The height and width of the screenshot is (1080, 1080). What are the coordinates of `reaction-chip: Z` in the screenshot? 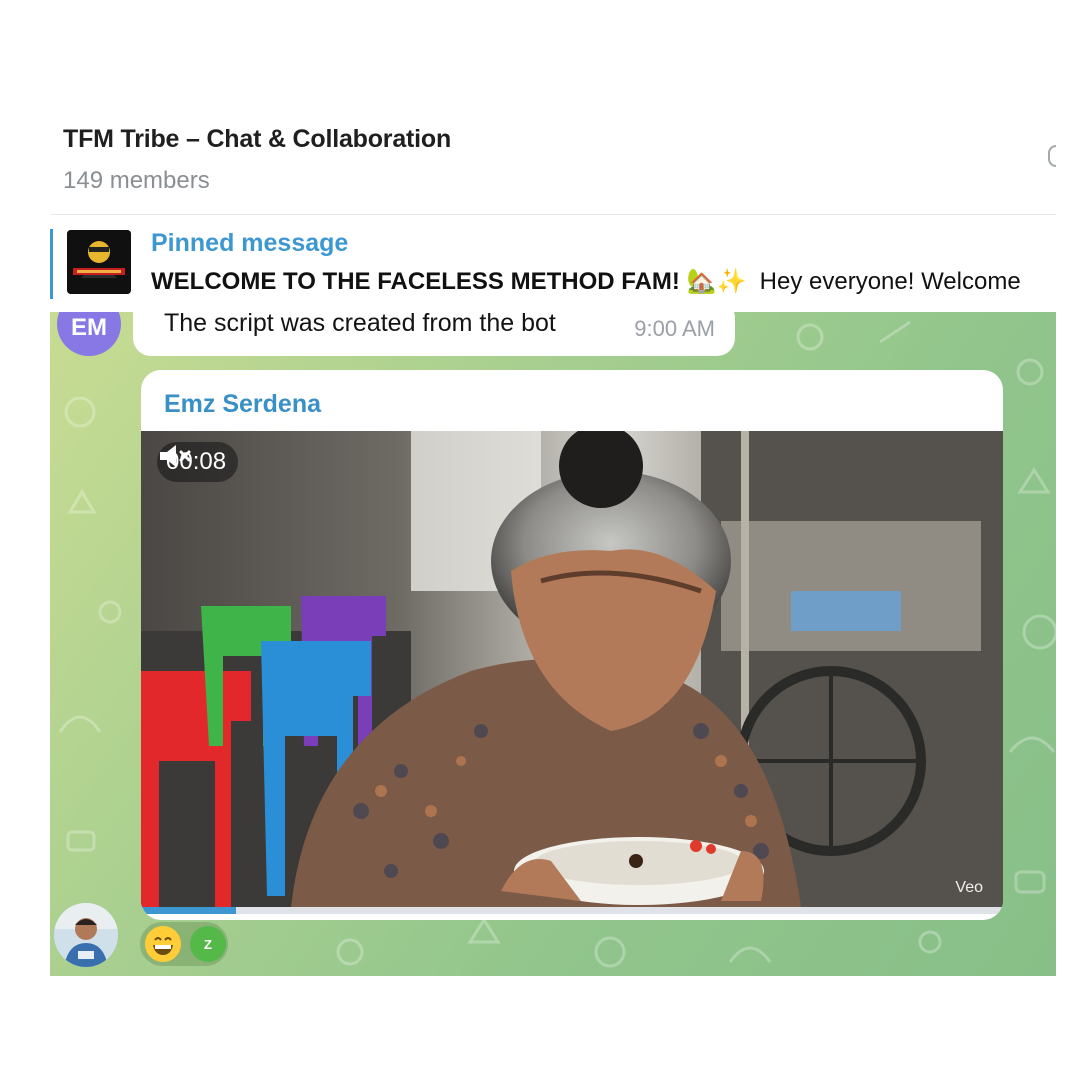 It's located at (184, 944).